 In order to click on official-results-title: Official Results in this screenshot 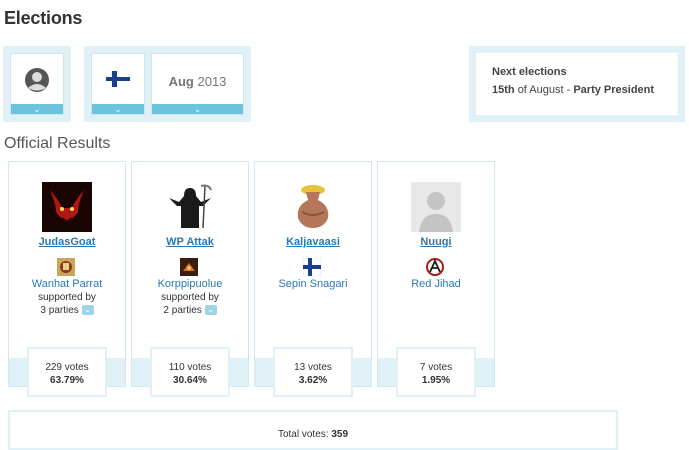, I will do `click(57, 143)`.